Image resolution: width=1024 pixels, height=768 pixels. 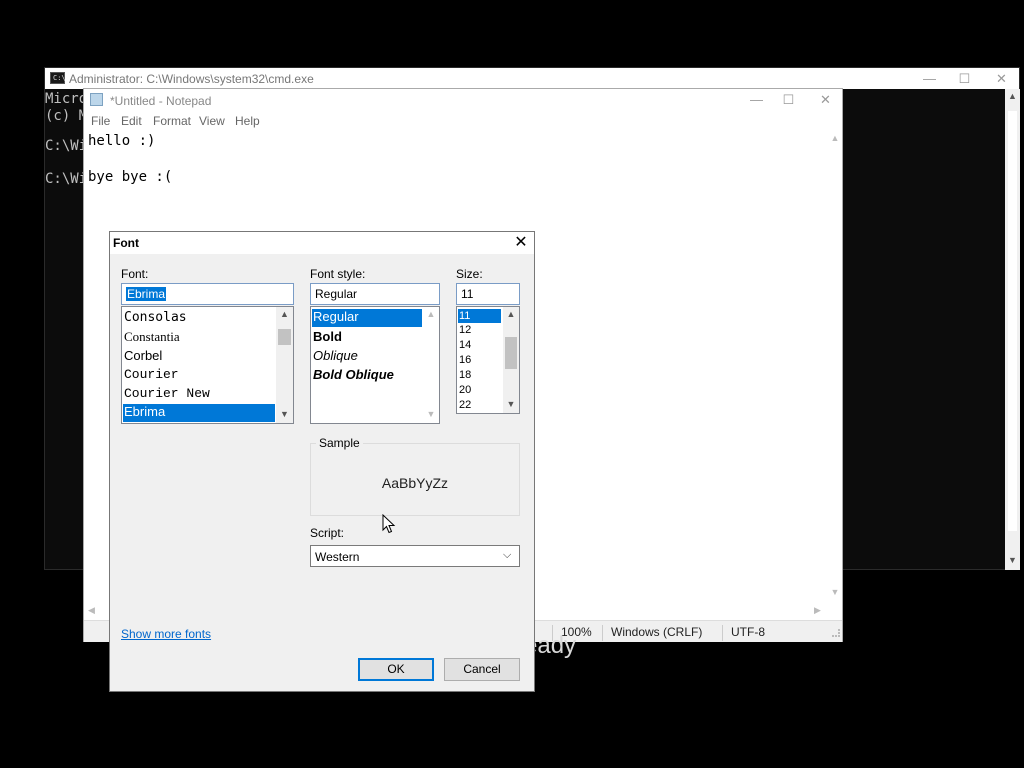 I want to click on cancel-button: Cancel, so click(x=482, y=669).